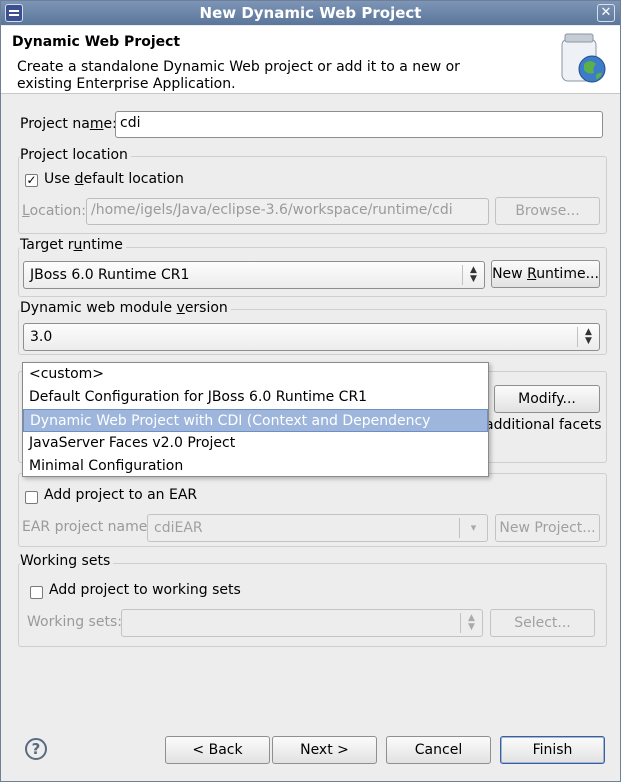 The height and width of the screenshot is (782, 621). What do you see at coordinates (473, 528) in the screenshot?
I see `chevron-down-icon: ▾` at bounding box center [473, 528].